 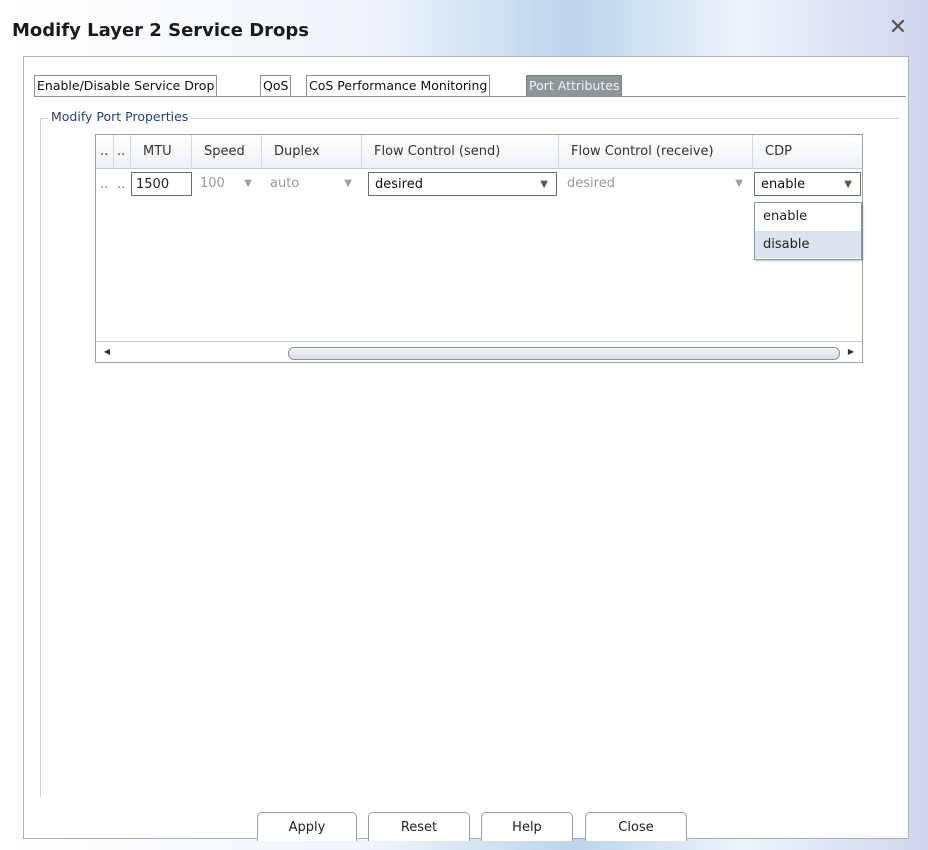 I want to click on header-flow-receive: Flow Control (receive), so click(x=656, y=151).